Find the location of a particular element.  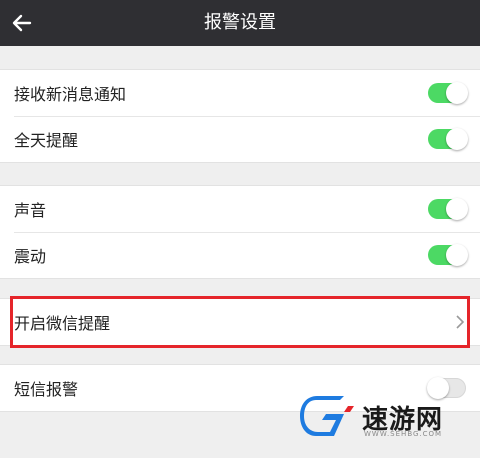

setting-row-sound: 声音 is located at coordinates (240, 209).